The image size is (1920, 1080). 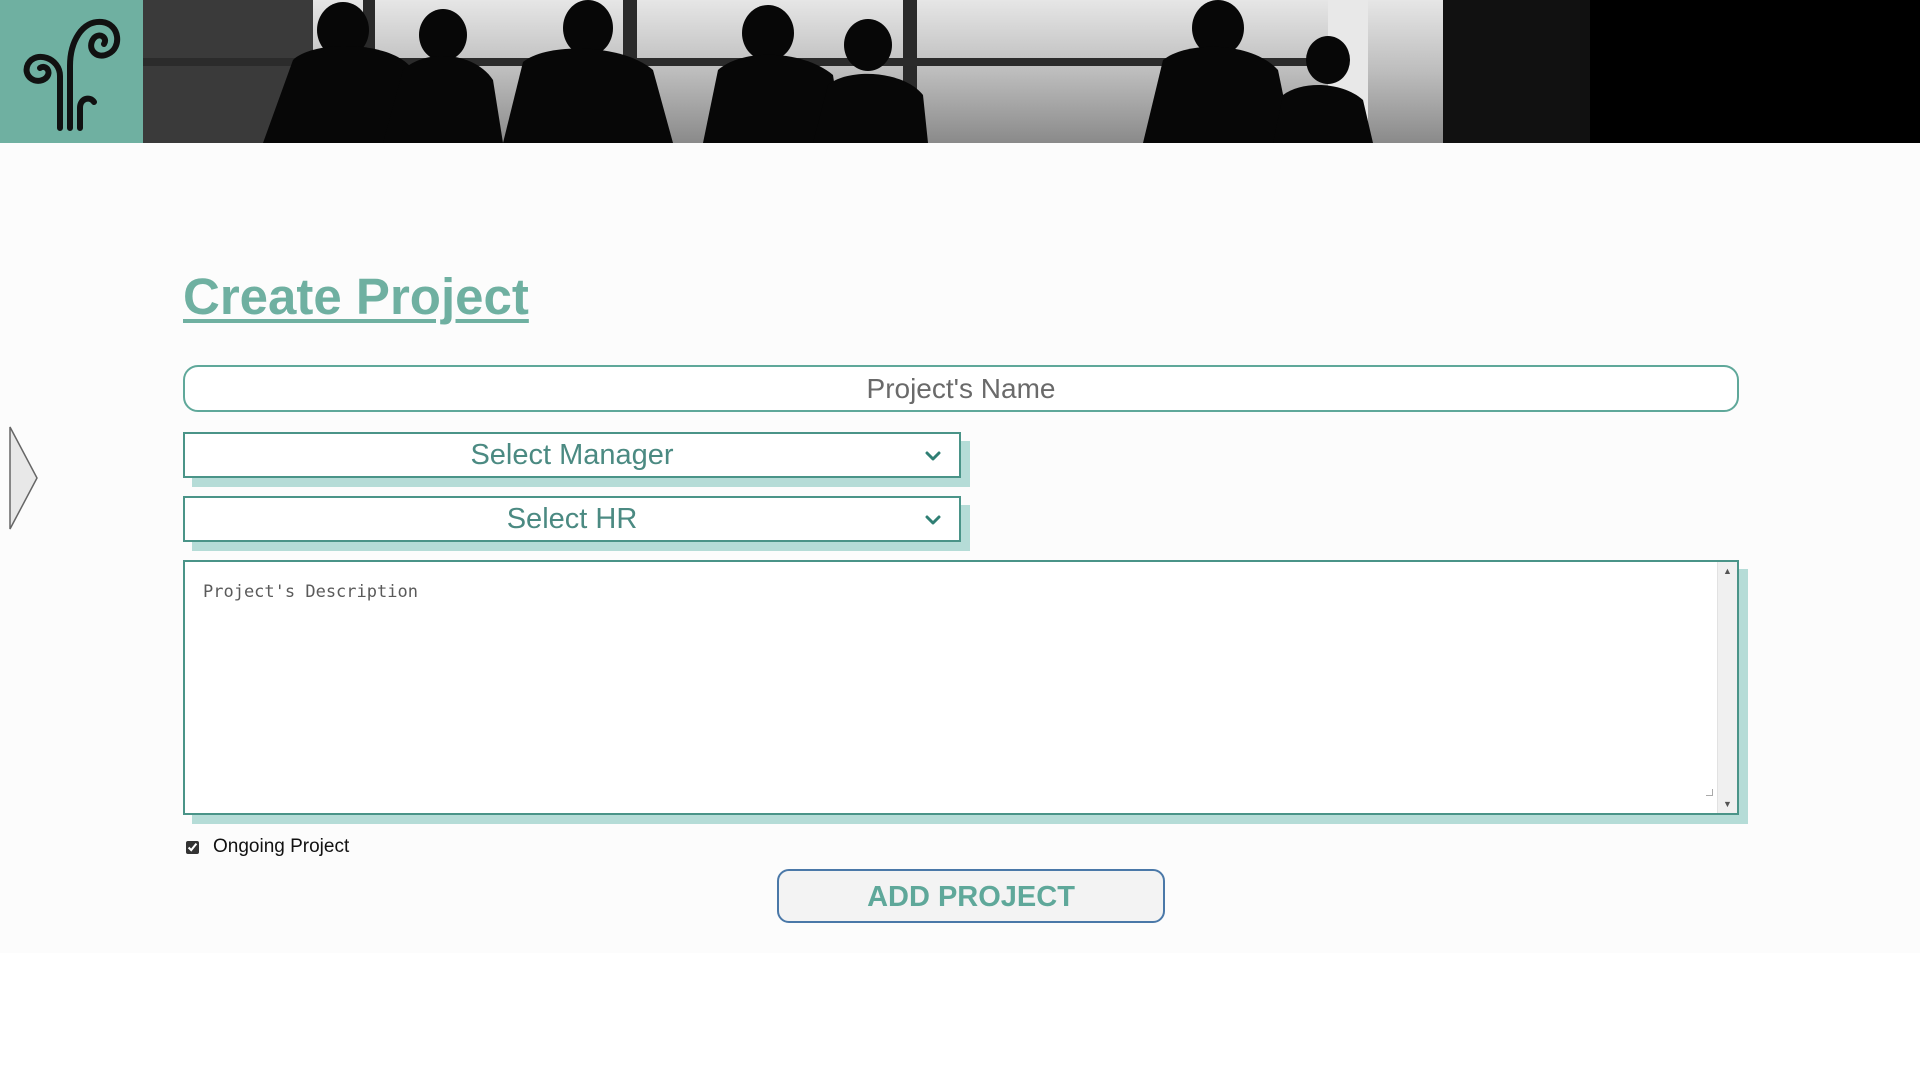 I want to click on ongoing-project-checkbox, so click(x=192, y=847).